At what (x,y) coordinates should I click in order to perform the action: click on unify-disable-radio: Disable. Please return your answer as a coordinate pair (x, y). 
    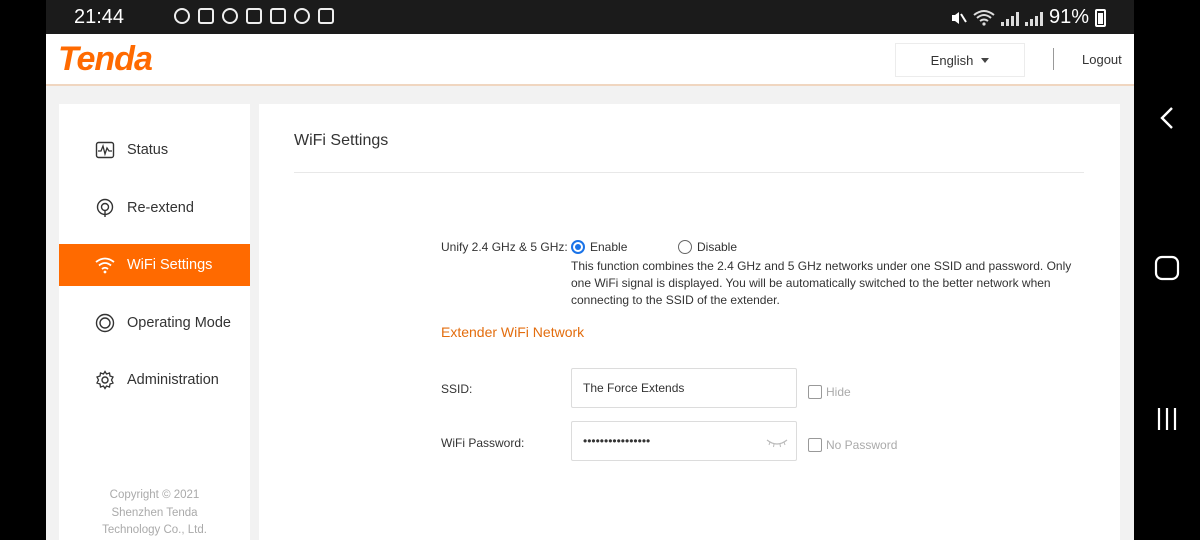
    Looking at the image, I should click on (707, 247).